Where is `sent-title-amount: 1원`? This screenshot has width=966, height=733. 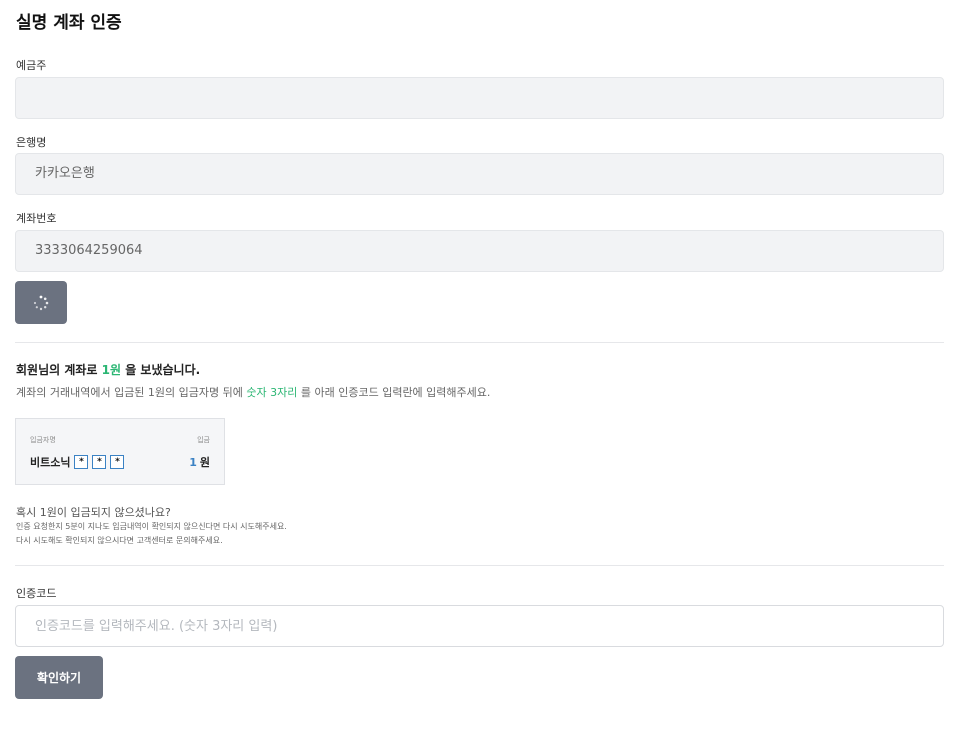
sent-title-amount: 1원 is located at coordinates (111, 370).